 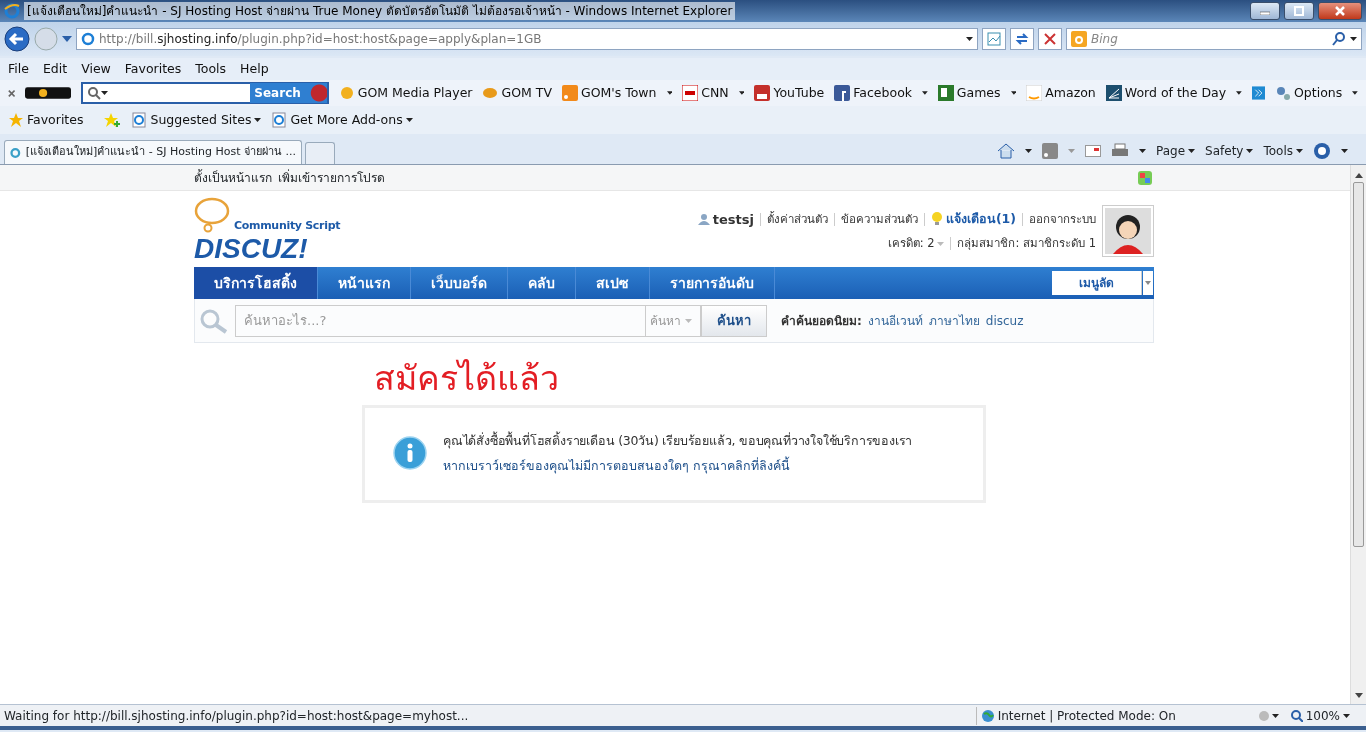 I want to click on menu-item: Edit, so click(x=55, y=69).